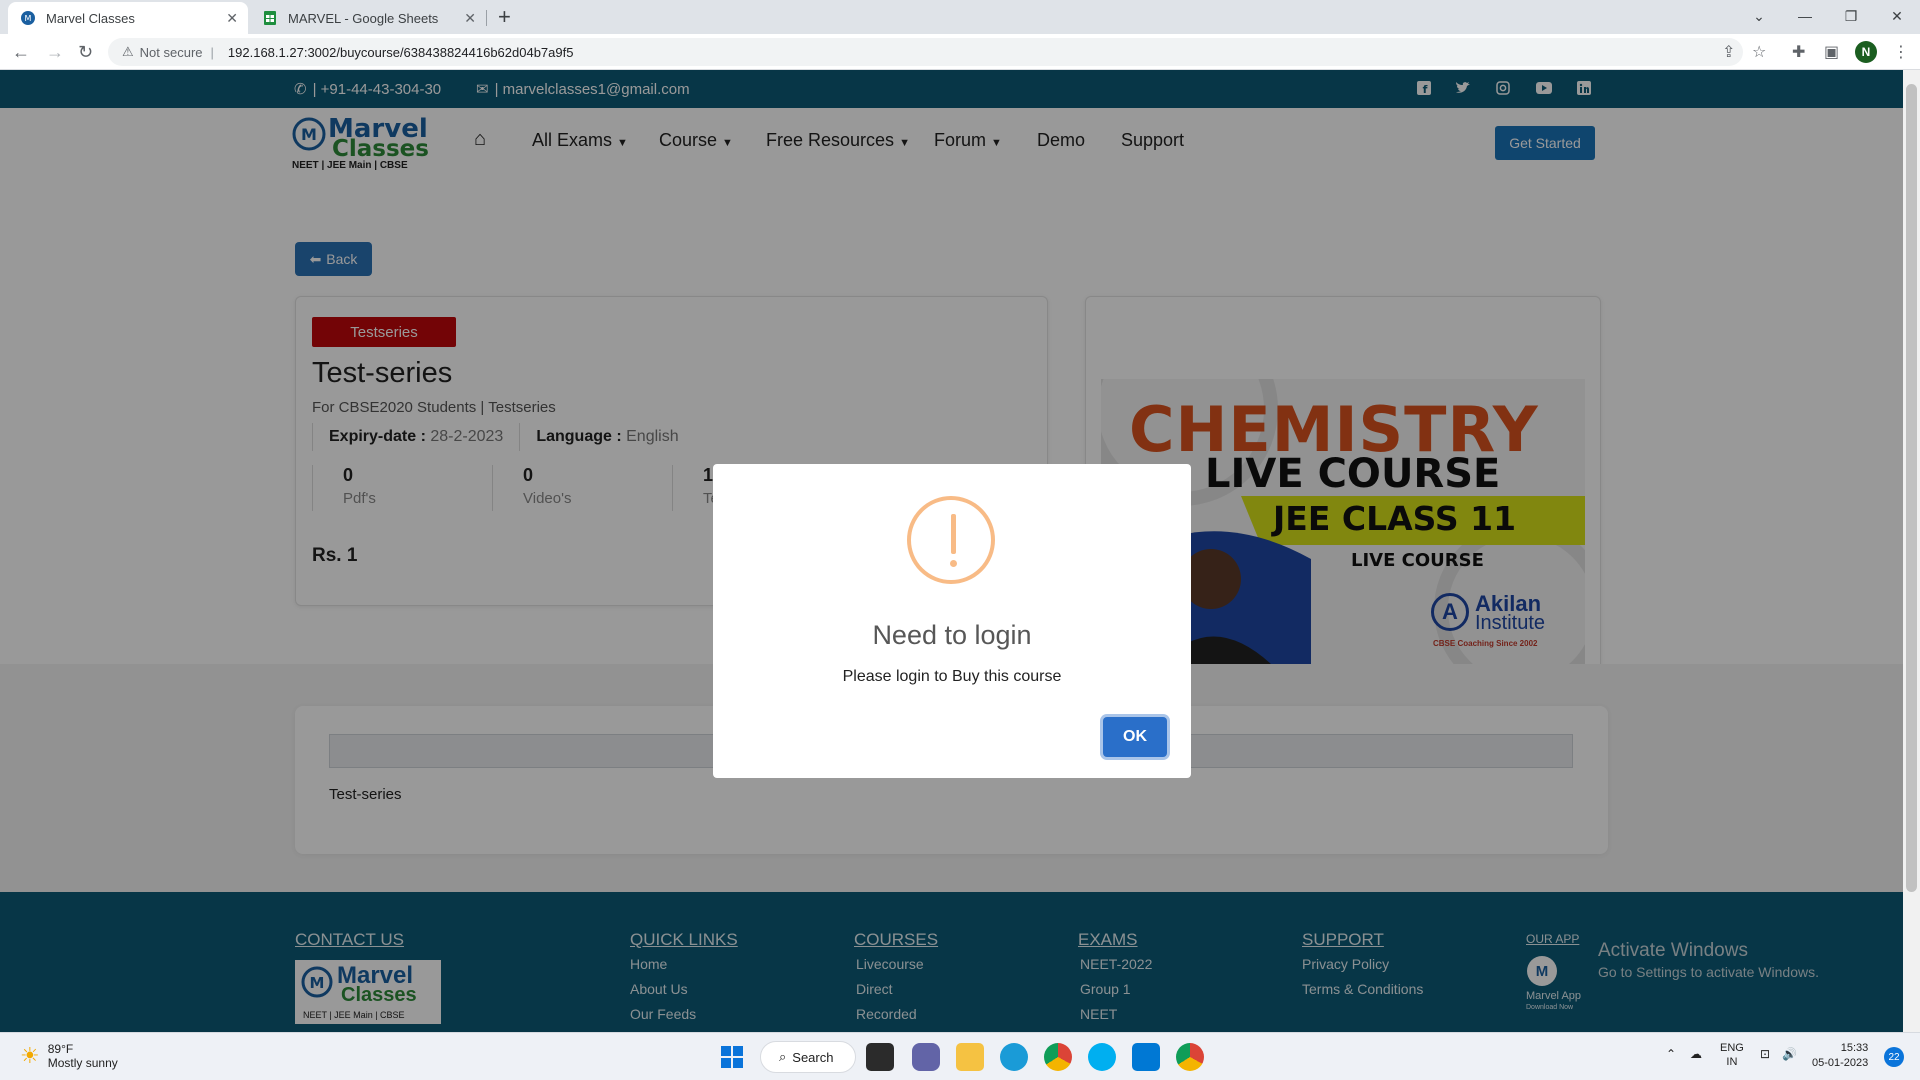 This screenshot has width=1920, height=1080. Describe the element at coordinates (1798, 52) in the screenshot. I see `extensions-icon: ✚` at that location.